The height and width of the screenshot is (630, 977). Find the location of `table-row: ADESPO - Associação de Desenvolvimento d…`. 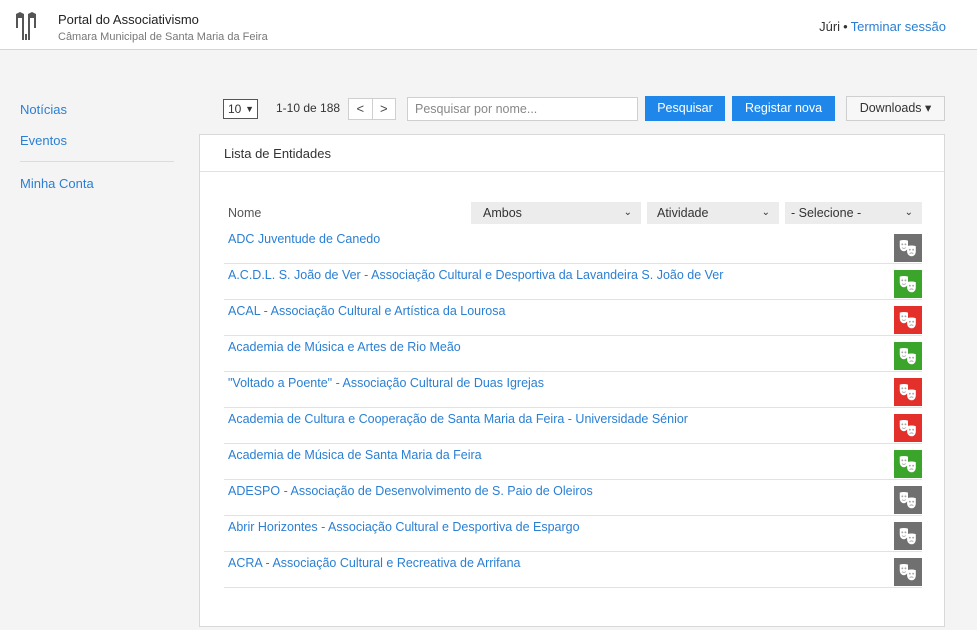

table-row: ADESPO - Associação de Desenvolvimento d… is located at coordinates (573, 498).